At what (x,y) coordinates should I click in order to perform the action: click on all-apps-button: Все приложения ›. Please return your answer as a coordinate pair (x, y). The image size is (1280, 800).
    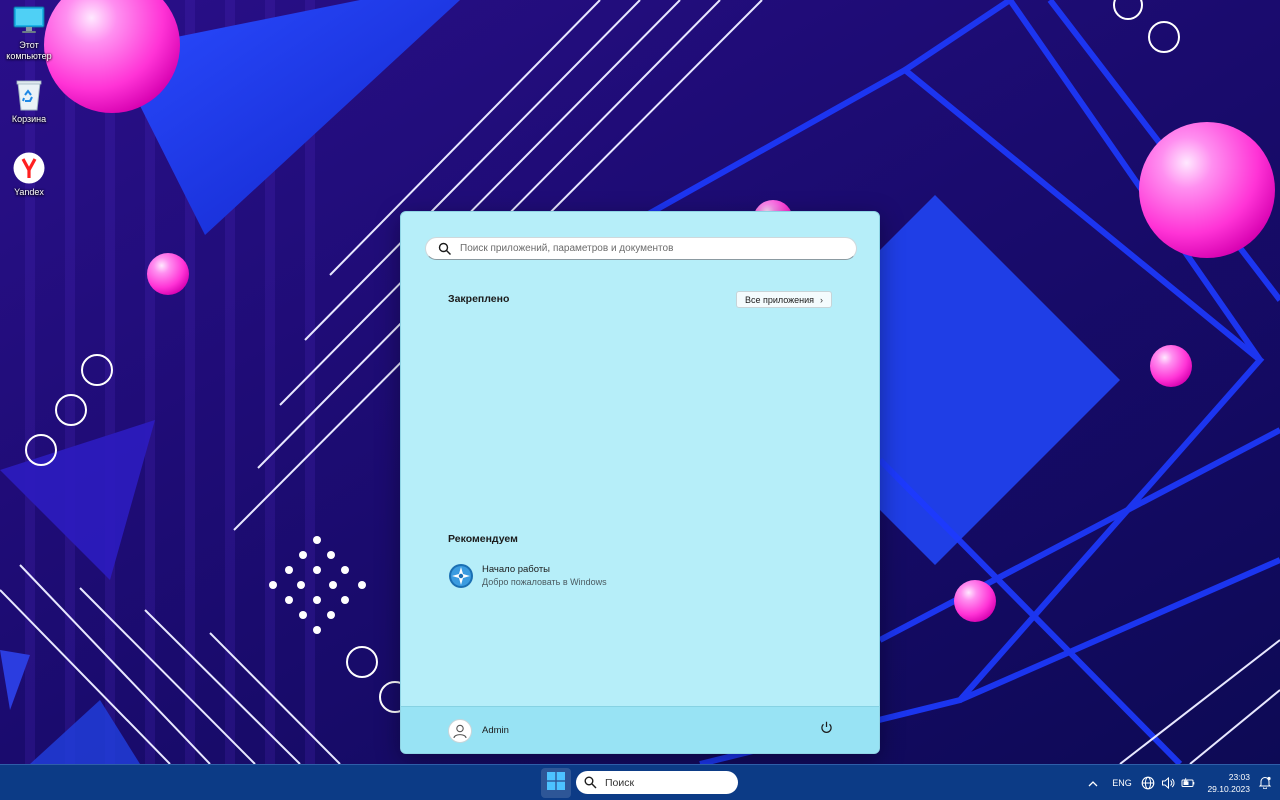
    Looking at the image, I should click on (784, 299).